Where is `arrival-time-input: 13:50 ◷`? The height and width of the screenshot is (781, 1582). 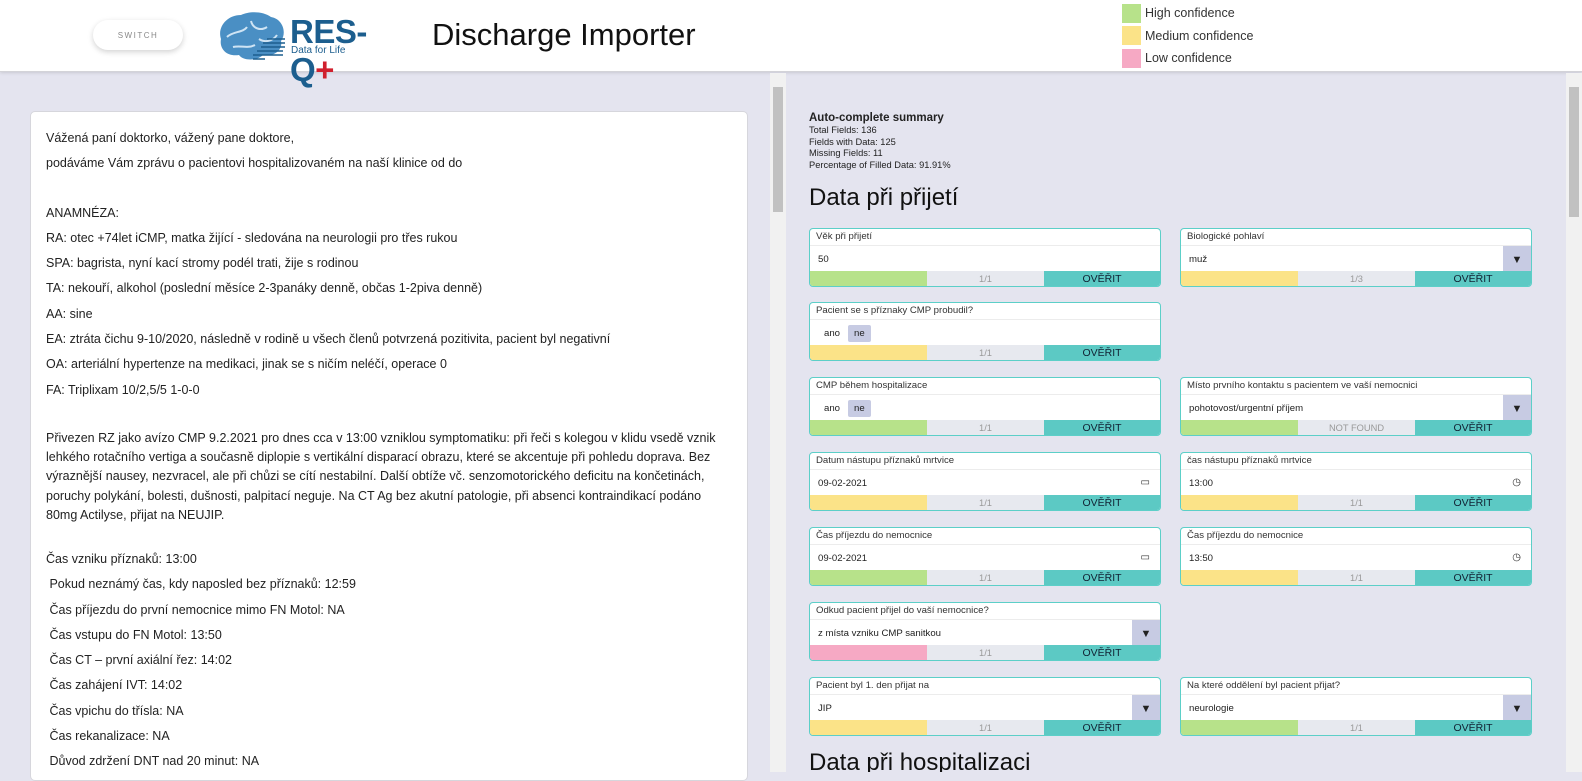 arrival-time-input: 13:50 ◷ is located at coordinates (1356, 557).